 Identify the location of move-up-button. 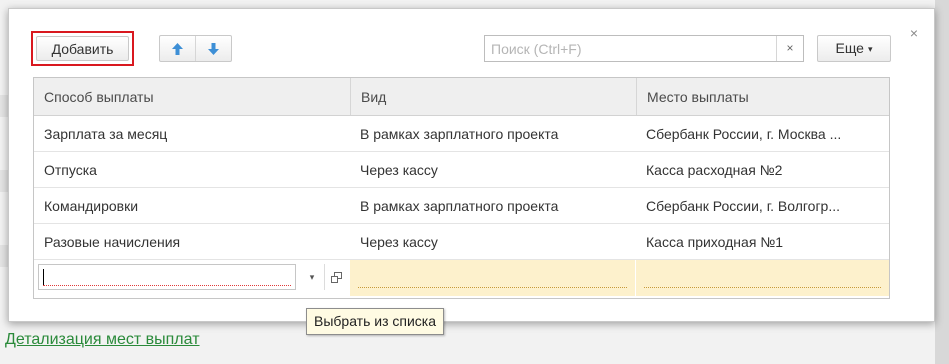
(177, 48).